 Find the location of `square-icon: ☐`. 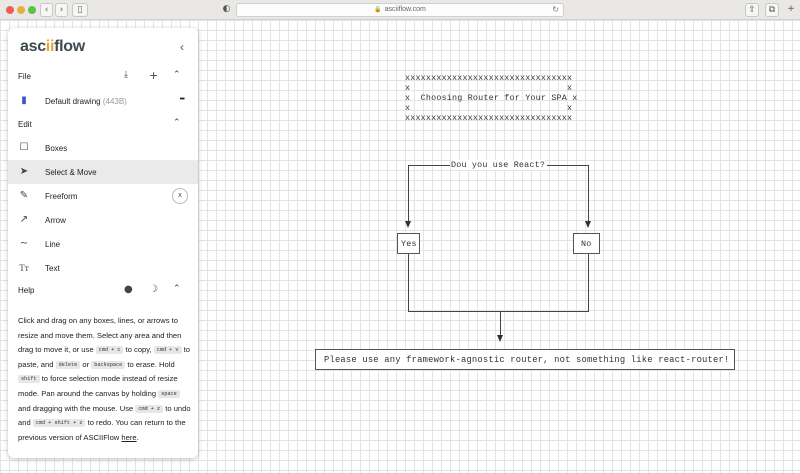

square-icon: ☐ is located at coordinates (24, 147).